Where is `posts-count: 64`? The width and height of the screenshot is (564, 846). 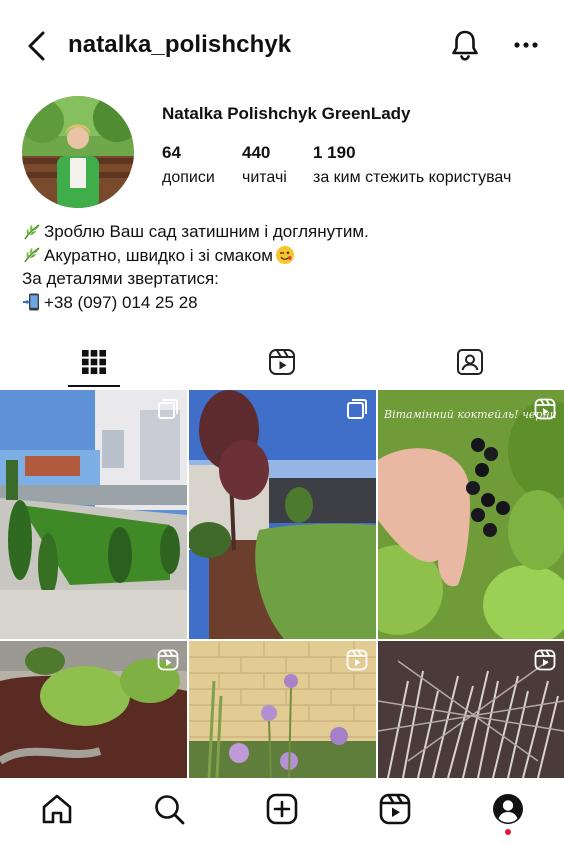
posts-count: 64 is located at coordinates (171, 152).